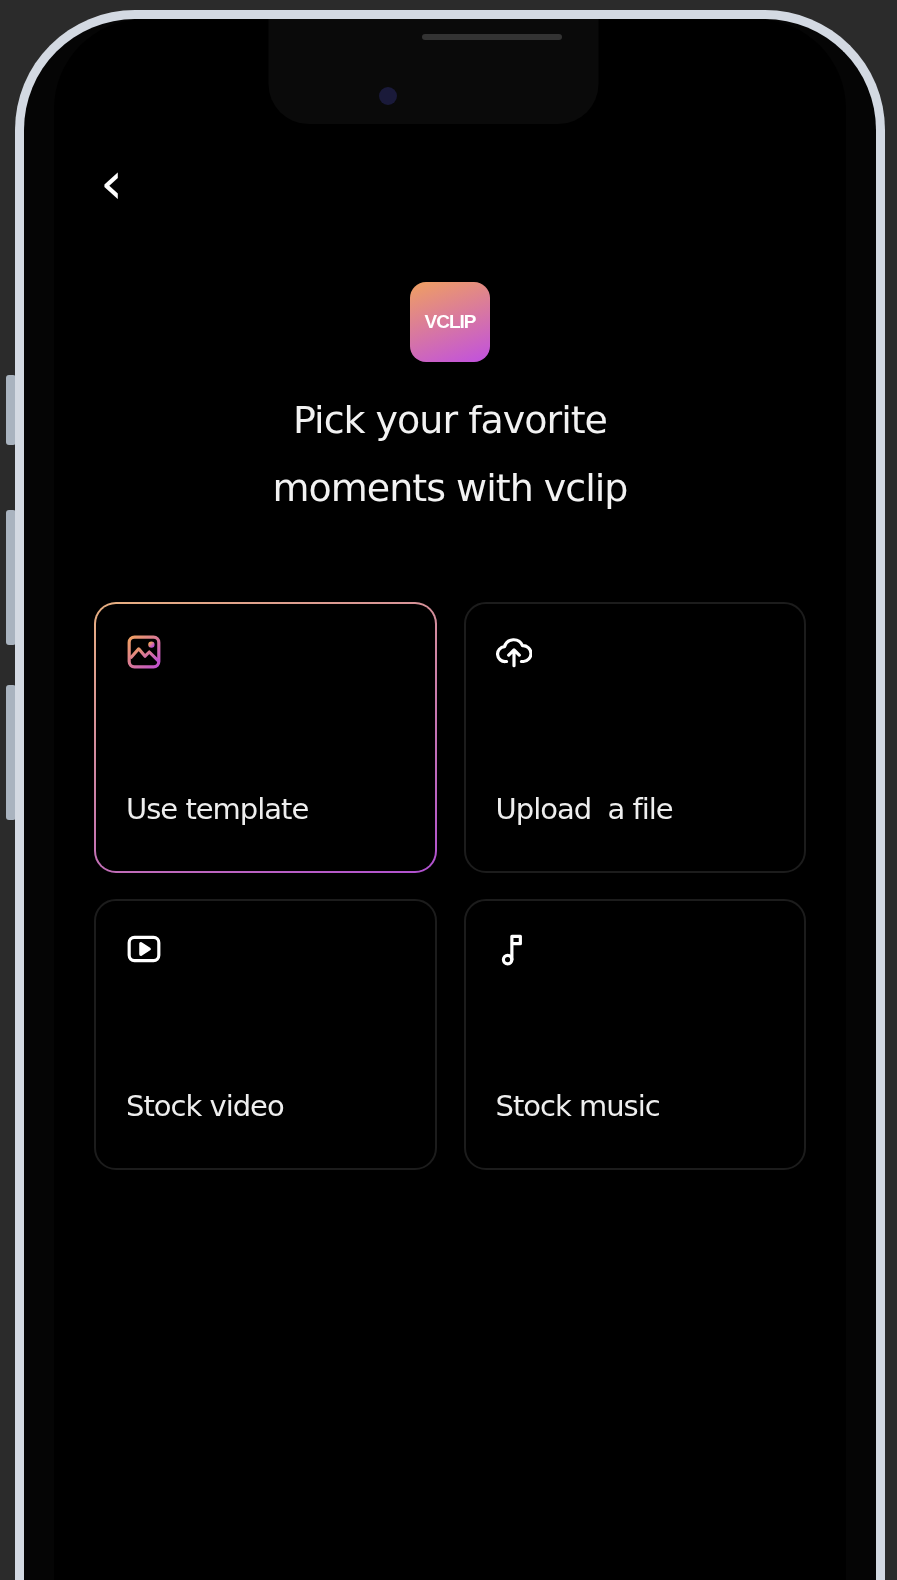  What do you see at coordinates (450, 454) in the screenshot?
I see `screen-title: Pick your favorite moments with vclip` at bounding box center [450, 454].